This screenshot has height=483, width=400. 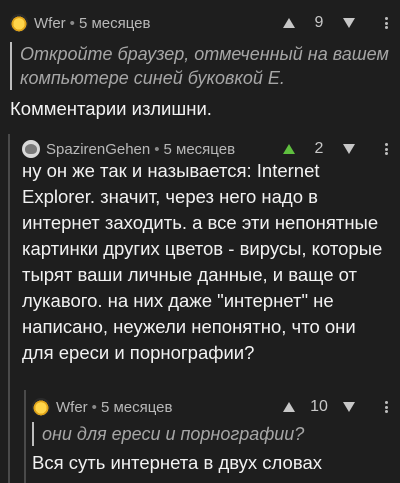 What do you see at coordinates (319, 22) in the screenshot?
I see `score: 9` at bounding box center [319, 22].